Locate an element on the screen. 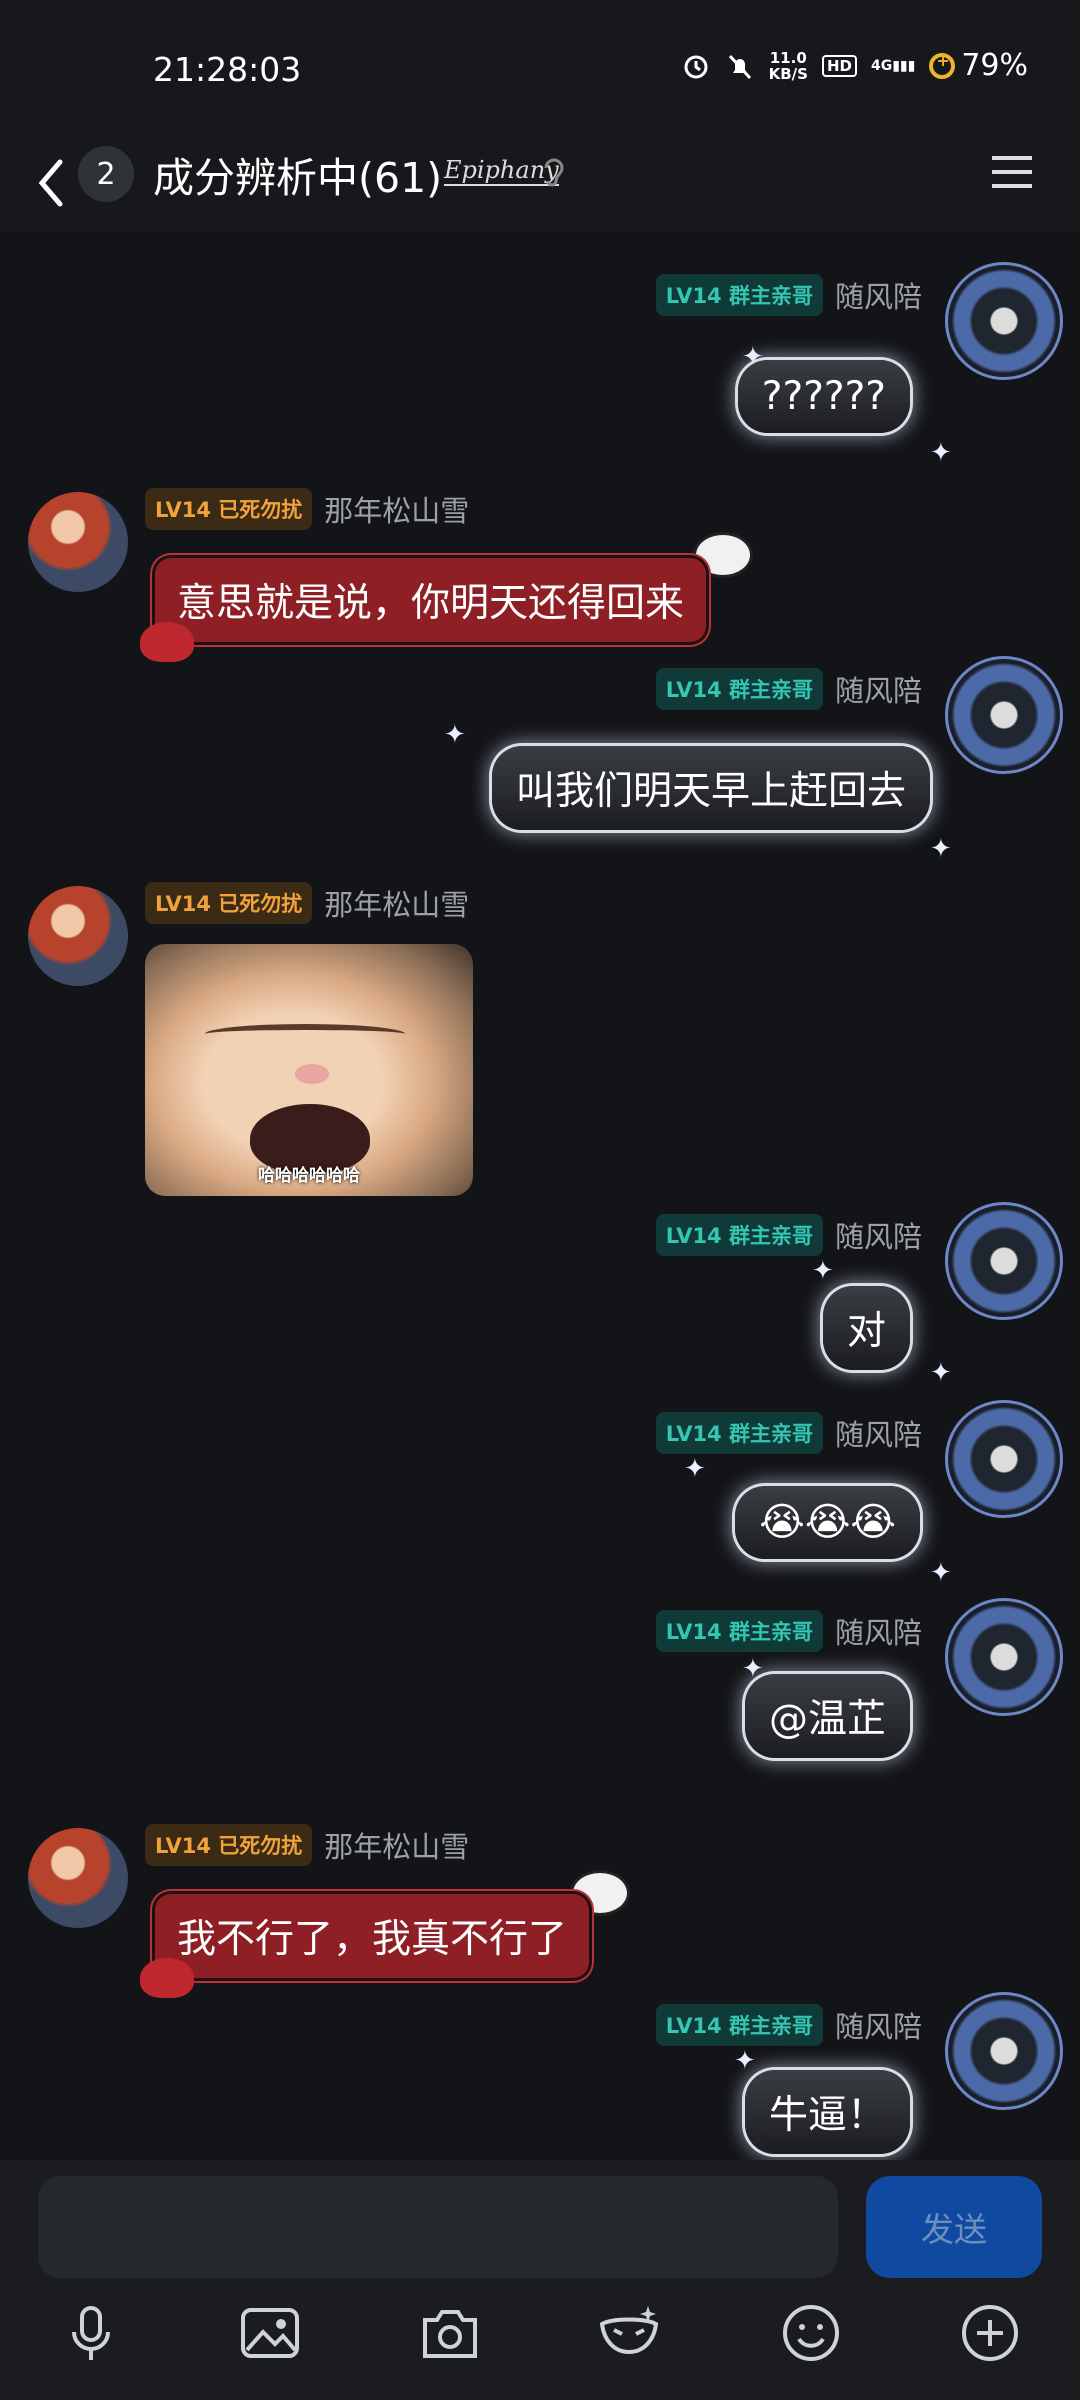 This screenshot has height=2400, width=1080. message-bubble: 叫我们明天早上赶回去 is located at coordinates (710, 788).